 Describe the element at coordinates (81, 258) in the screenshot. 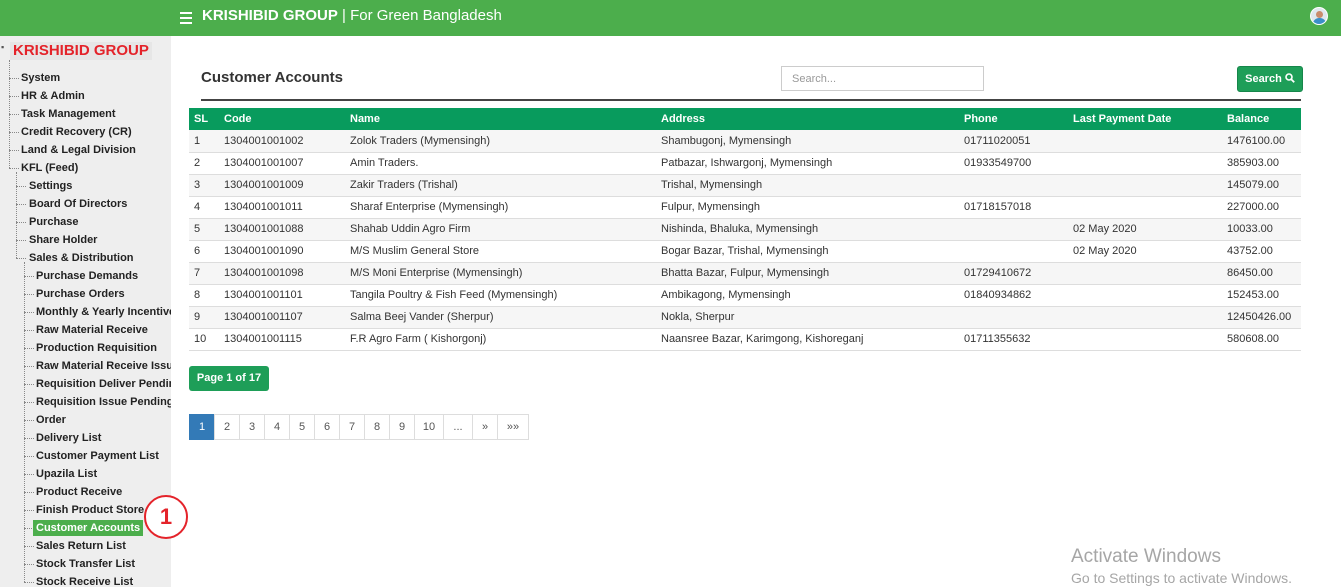

I see `sidebar-item-sales-distribution: Sales & Distribution` at that location.